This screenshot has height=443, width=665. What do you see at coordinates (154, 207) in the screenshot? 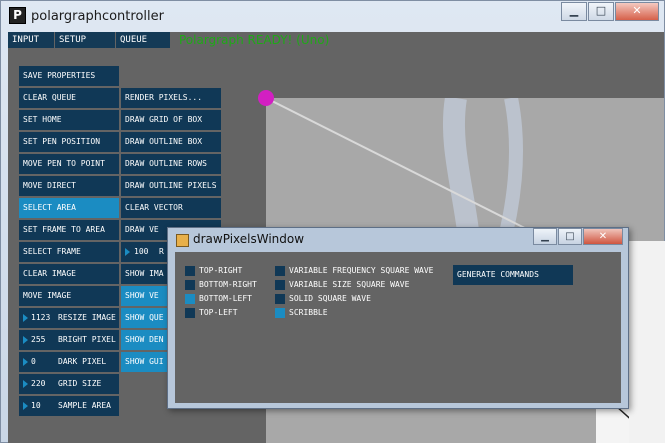
I see `clear-vector-label: CLEAR VECTOR` at bounding box center [154, 207].